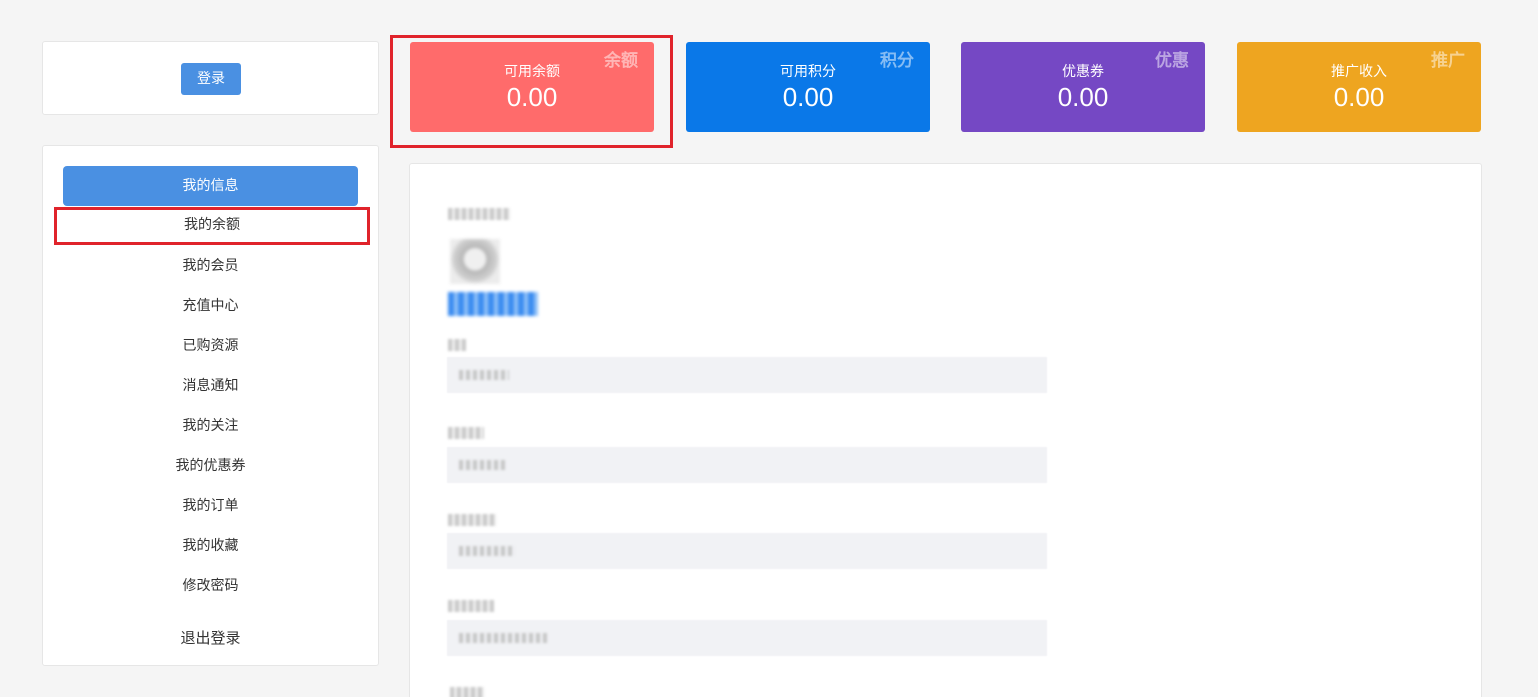 This screenshot has height=697, width=1538. I want to click on sidebar-item-recharge-center: 充值中心, so click(210, 306).